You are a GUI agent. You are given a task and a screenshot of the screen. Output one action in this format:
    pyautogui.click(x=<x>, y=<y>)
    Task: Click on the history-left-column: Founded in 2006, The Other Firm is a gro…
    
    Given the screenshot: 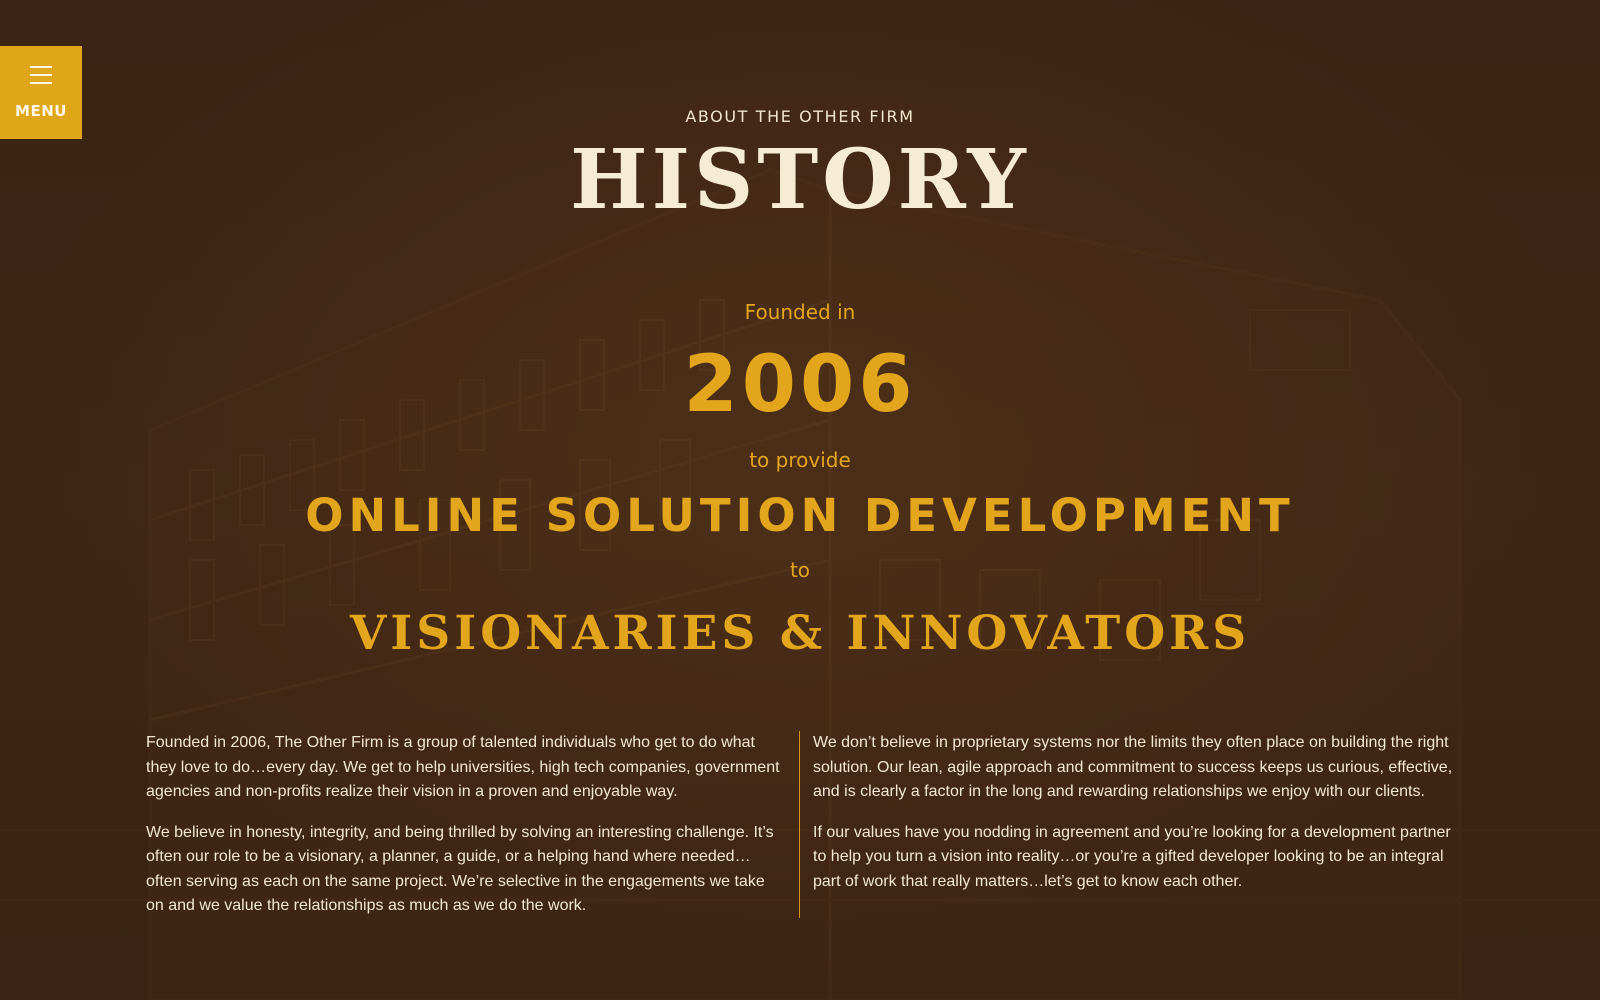 What is the action you would take?
    pyautogui.click(x=464, y=833)
    